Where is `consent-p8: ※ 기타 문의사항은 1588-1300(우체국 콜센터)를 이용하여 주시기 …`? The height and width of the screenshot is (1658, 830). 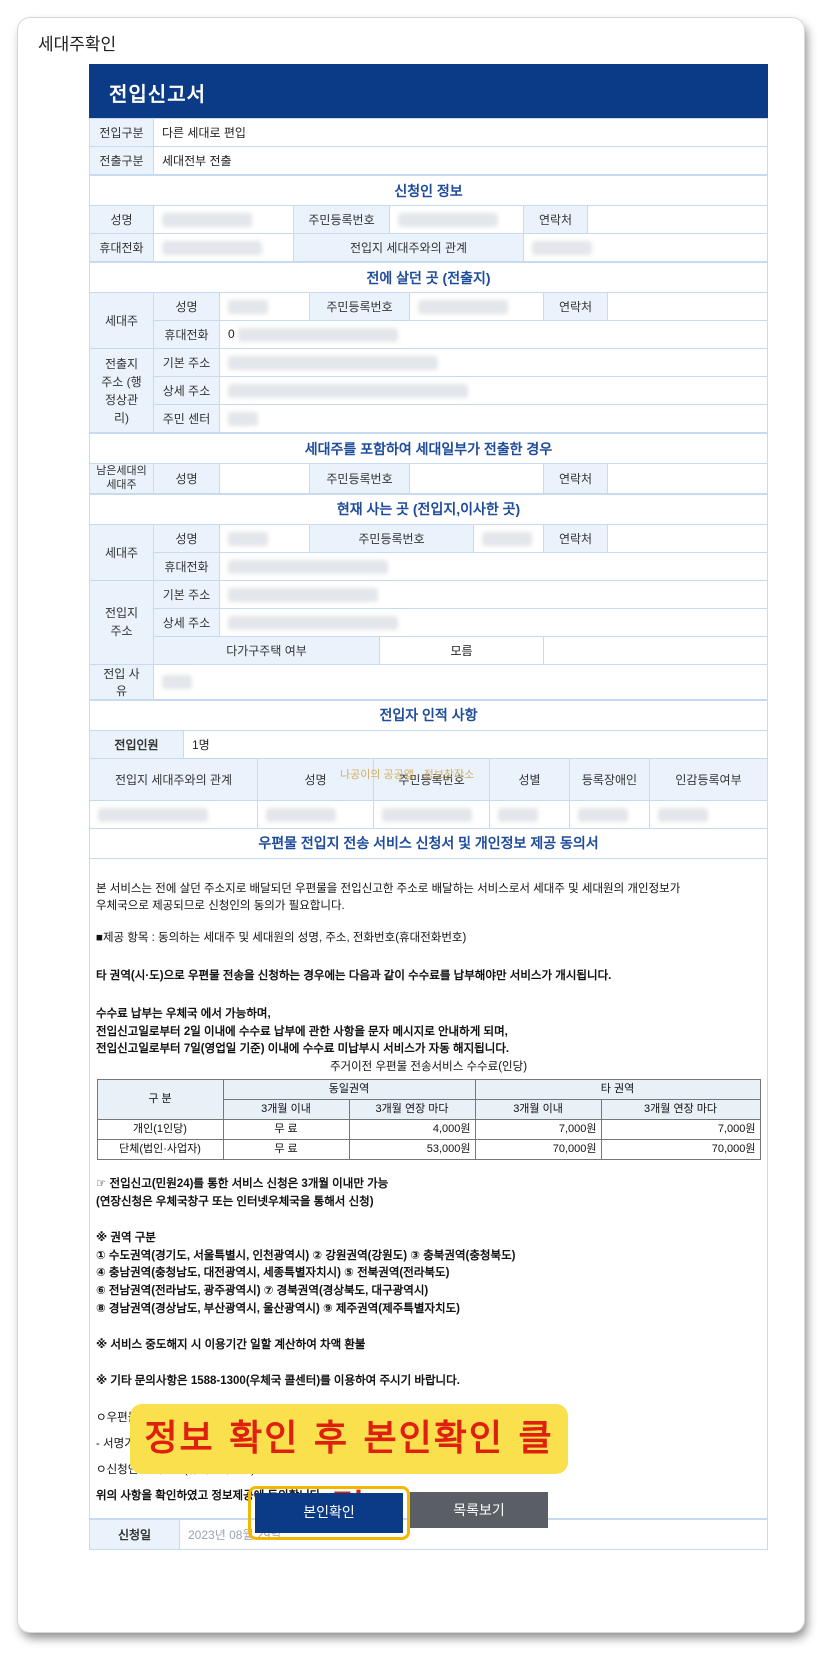 consent-p8: ※ 기타 문의사항은 1588-1300(우체국 콜센터)를 이용하여 주시기 … is located at coordinates (278, 1380).